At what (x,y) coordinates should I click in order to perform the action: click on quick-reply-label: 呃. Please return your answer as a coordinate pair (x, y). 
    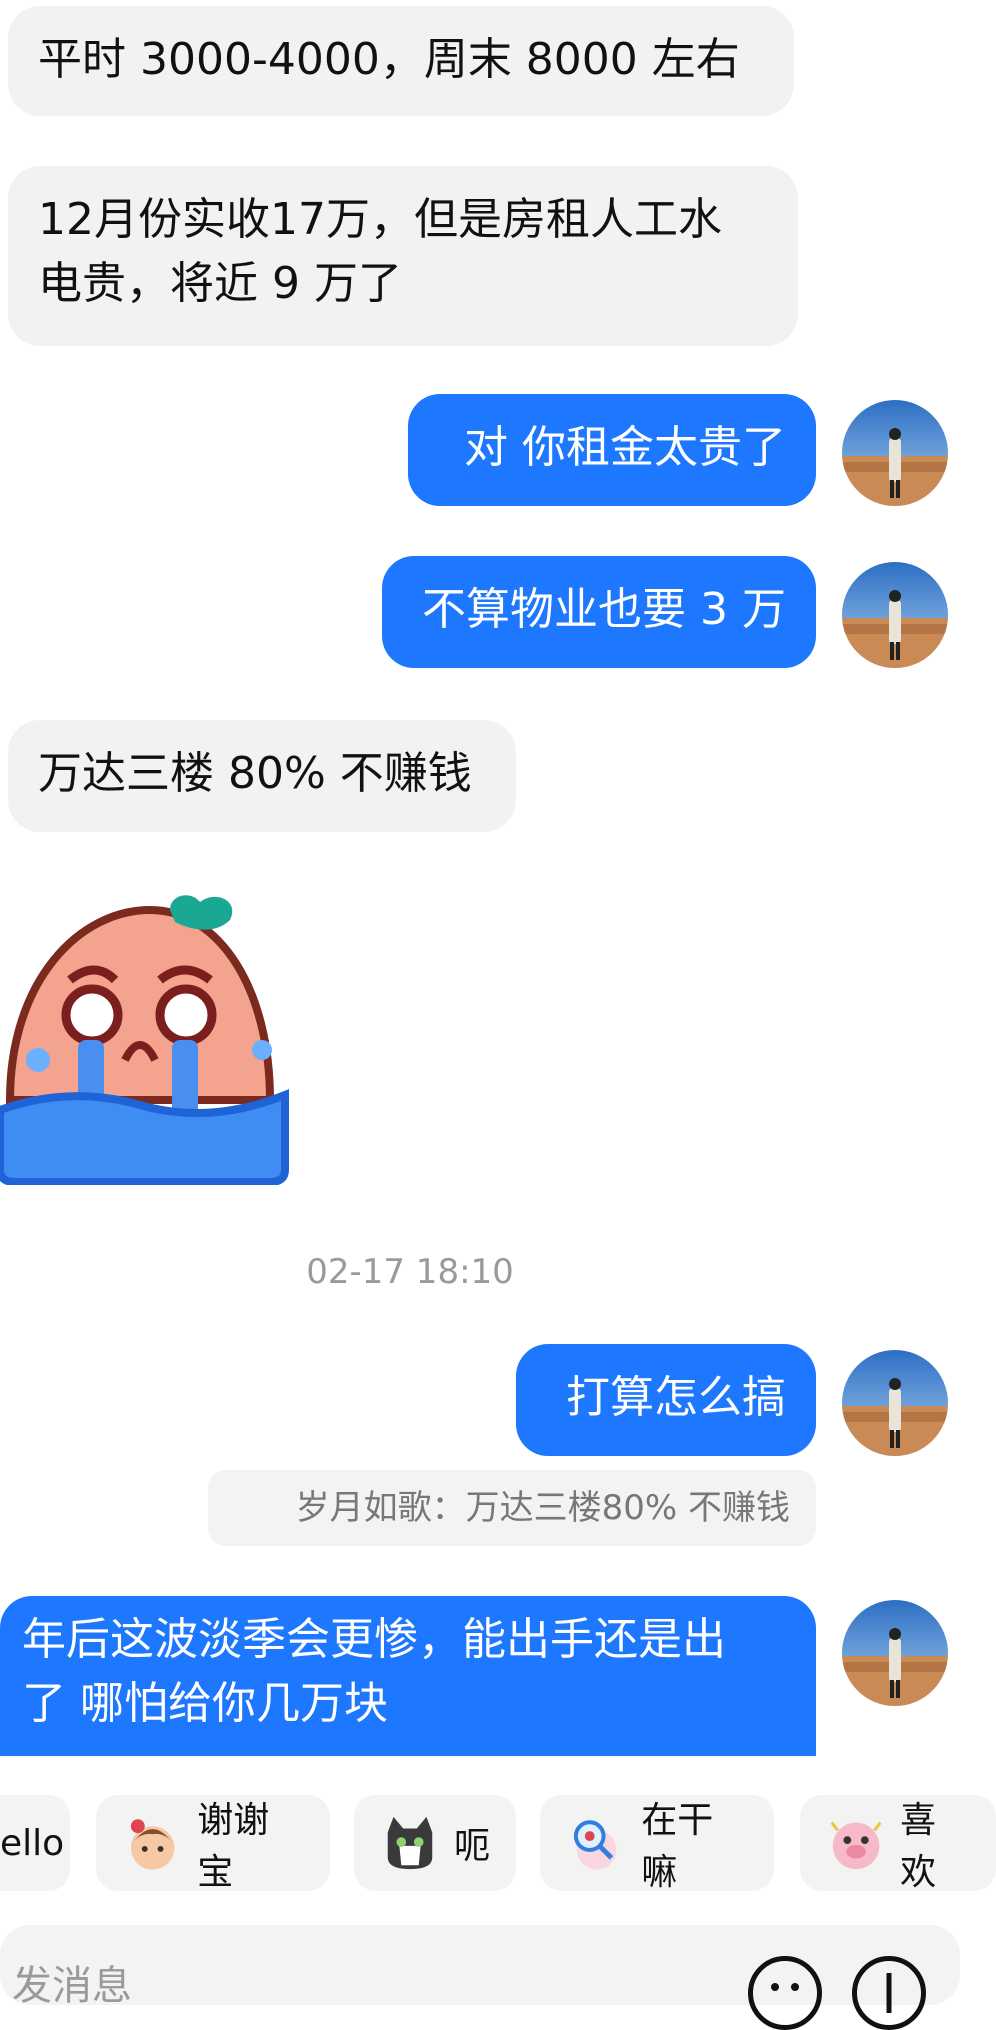
    Looking at the image, I should click on (471, 1846).